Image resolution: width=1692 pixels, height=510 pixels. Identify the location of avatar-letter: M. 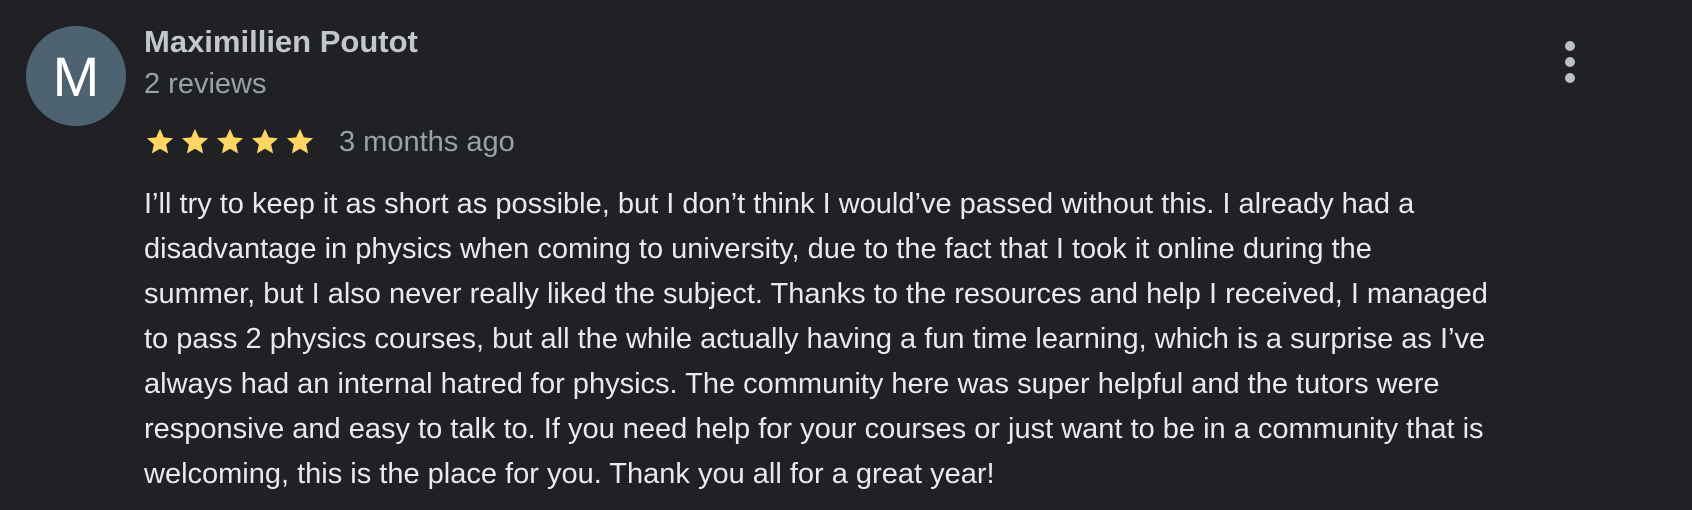
(76, 76).